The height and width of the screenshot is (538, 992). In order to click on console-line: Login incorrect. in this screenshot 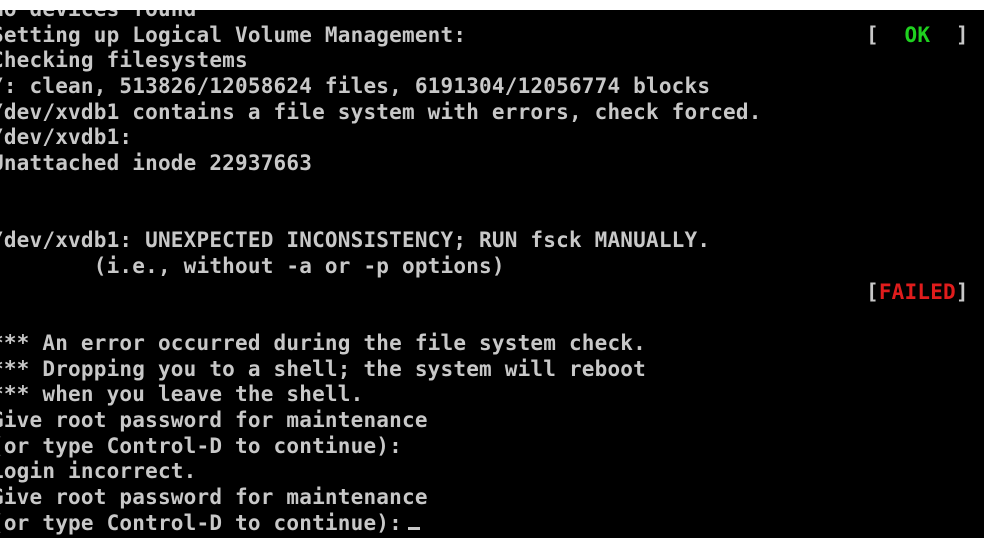, I will do `click(98, 471)`.